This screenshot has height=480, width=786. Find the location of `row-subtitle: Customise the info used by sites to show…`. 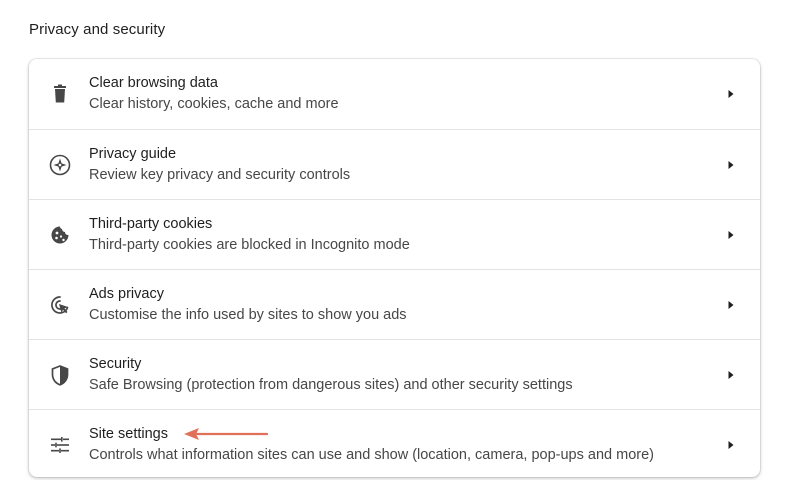

row-subtitle: Customise the info used by sites to show… is located at coordinates (248, 315).